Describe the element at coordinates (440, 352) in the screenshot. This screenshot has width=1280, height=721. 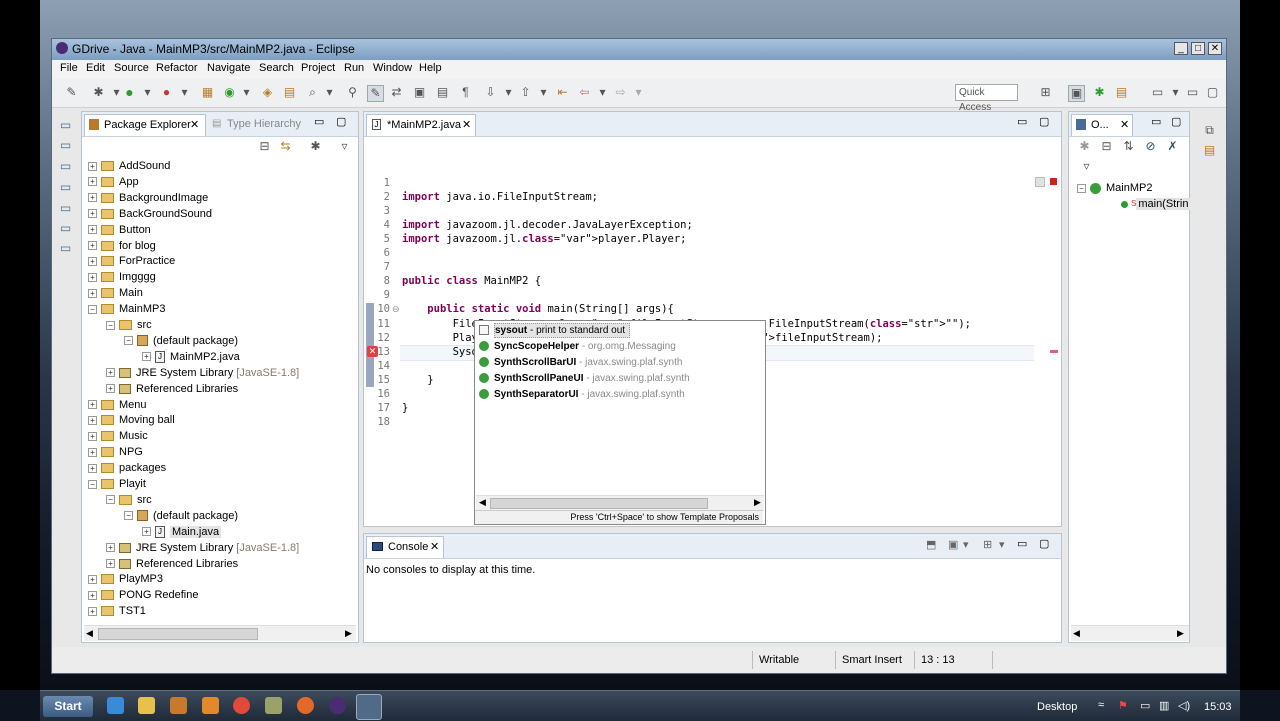
I see `code-line: Syso` at that location.